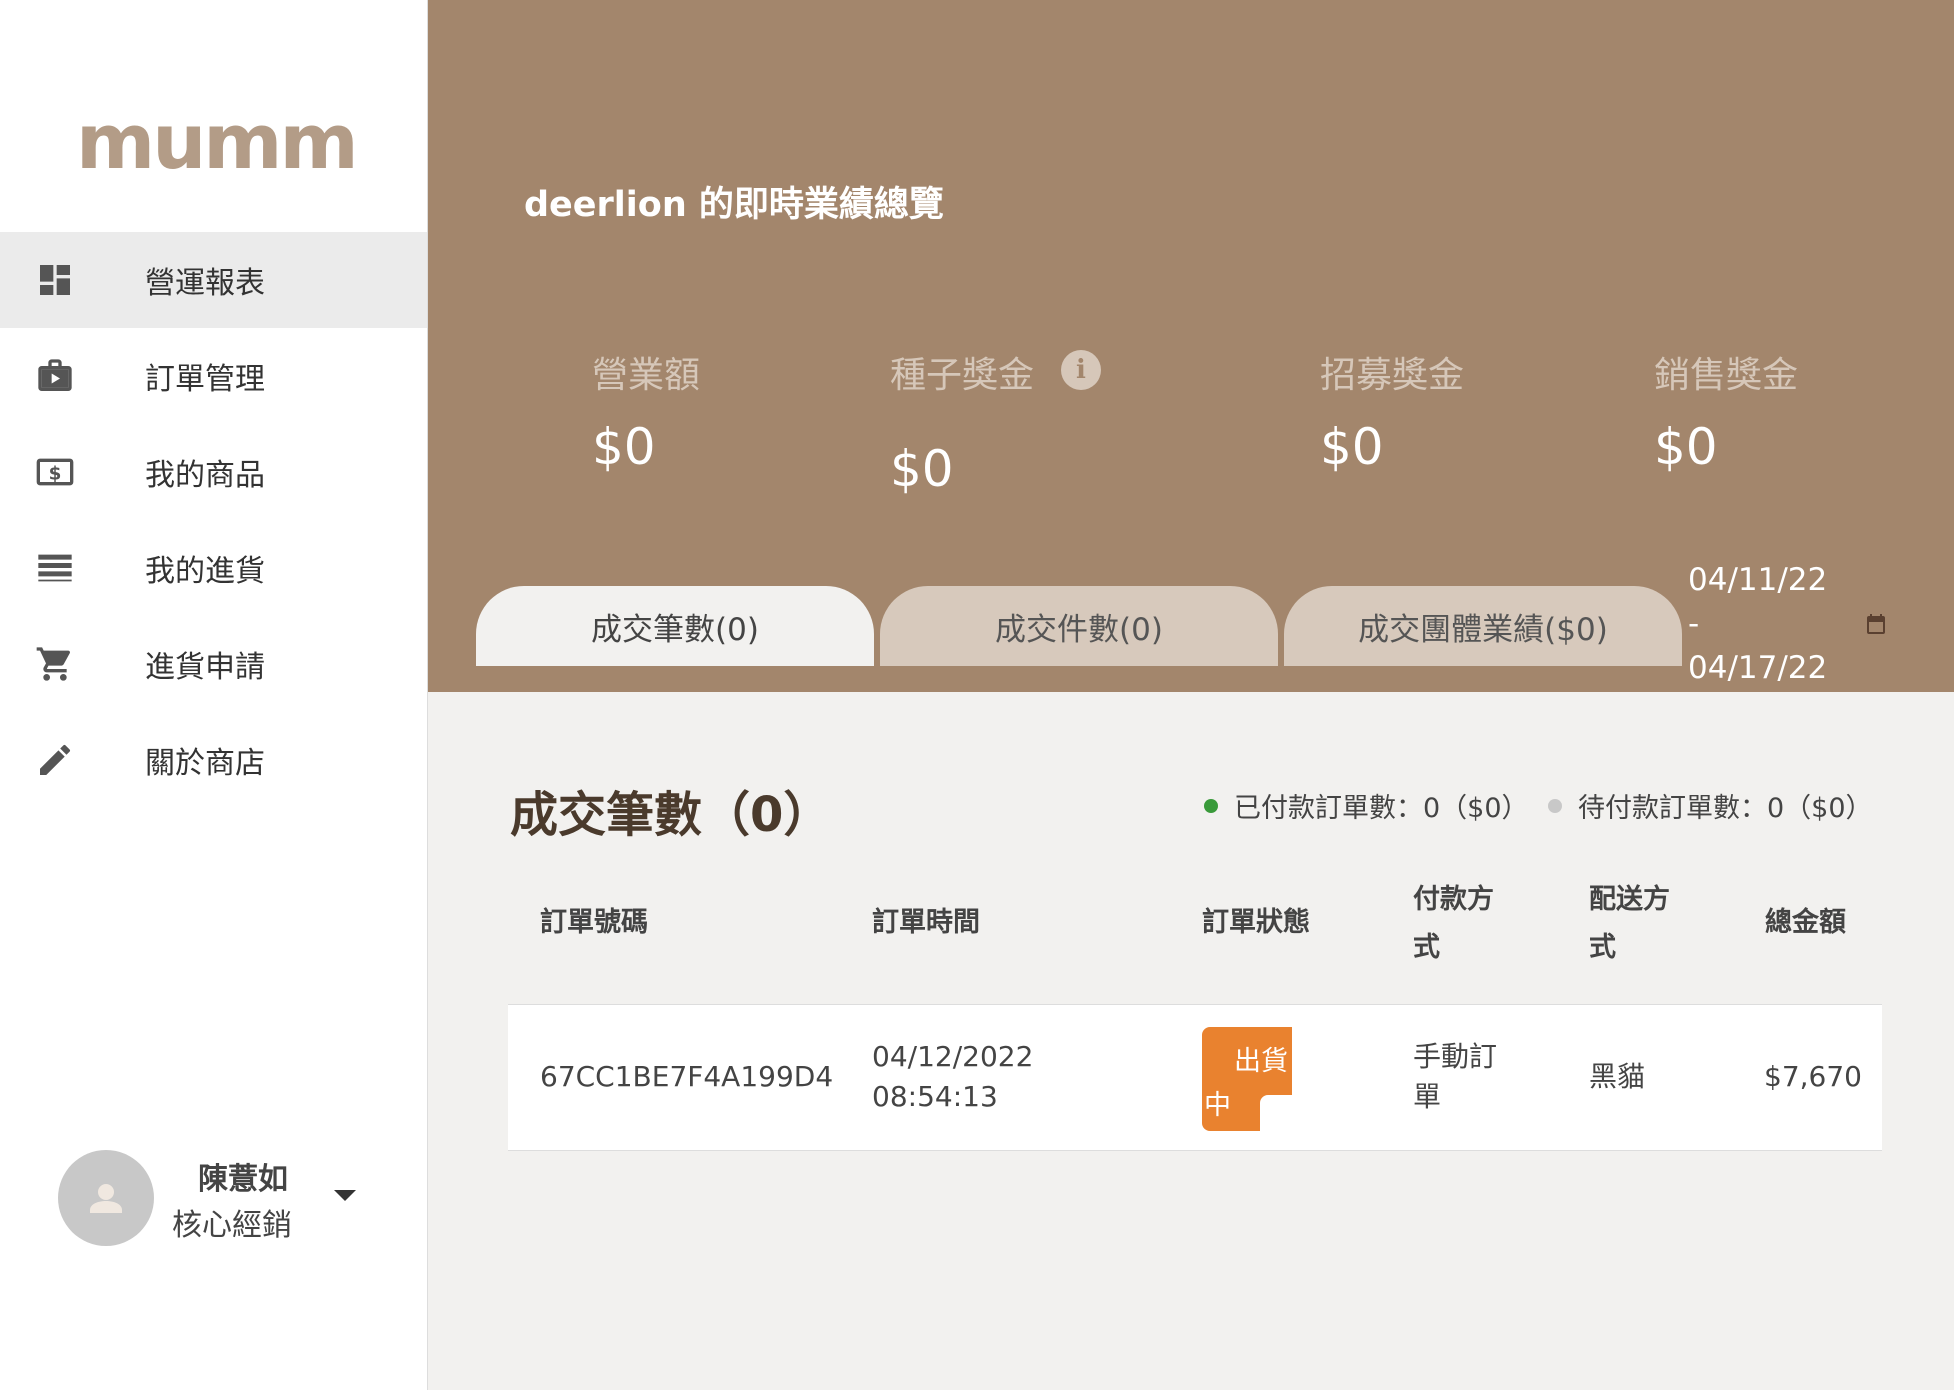  What do you see at coordinates (1602, 947) in the screenshot?
I see `column-header-shipping-line2: 式` at bounding box center [1602, 947].